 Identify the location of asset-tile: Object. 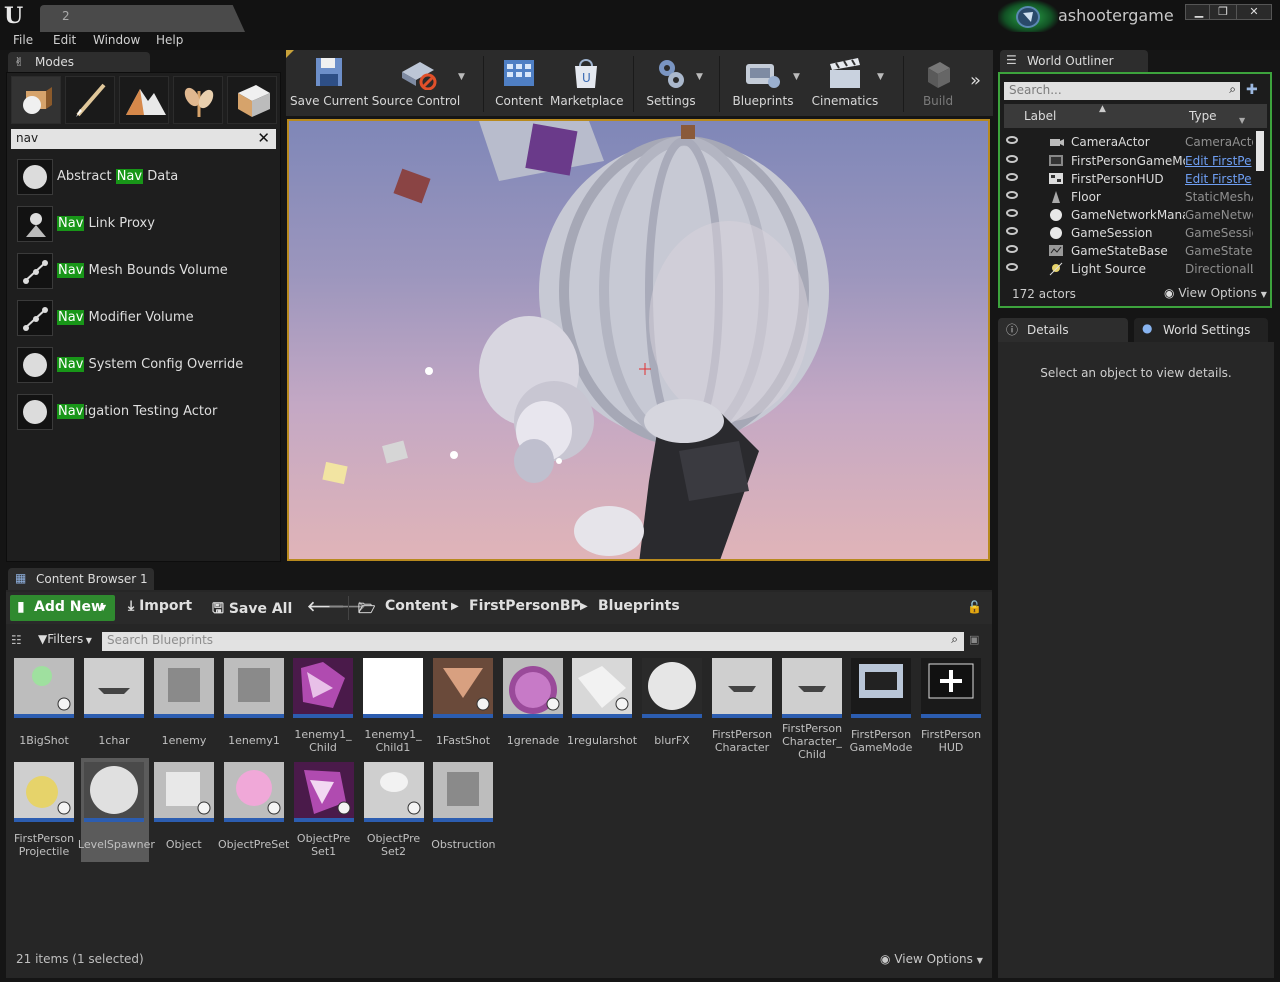
(184, 812).